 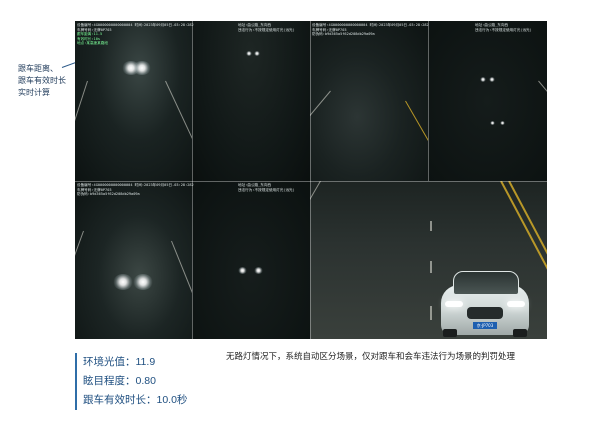 I want to click on callout-line-2: 跟车有效时长, so click(x=42, y=80).